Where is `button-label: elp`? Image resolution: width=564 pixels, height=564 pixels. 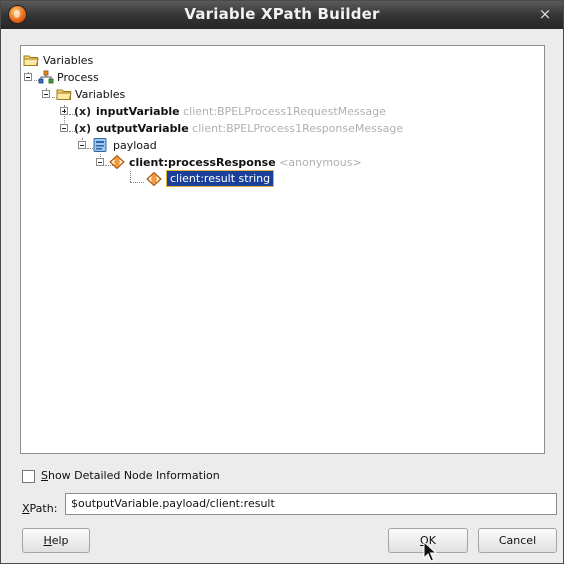
button-label: elp is located at coordinates (60, 540).